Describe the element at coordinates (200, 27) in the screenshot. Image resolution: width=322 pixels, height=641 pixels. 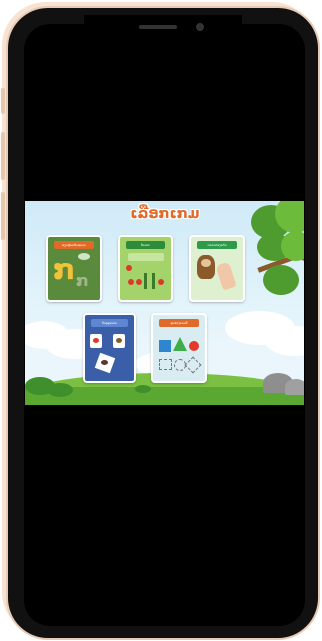
I see `front-camera` at that location.